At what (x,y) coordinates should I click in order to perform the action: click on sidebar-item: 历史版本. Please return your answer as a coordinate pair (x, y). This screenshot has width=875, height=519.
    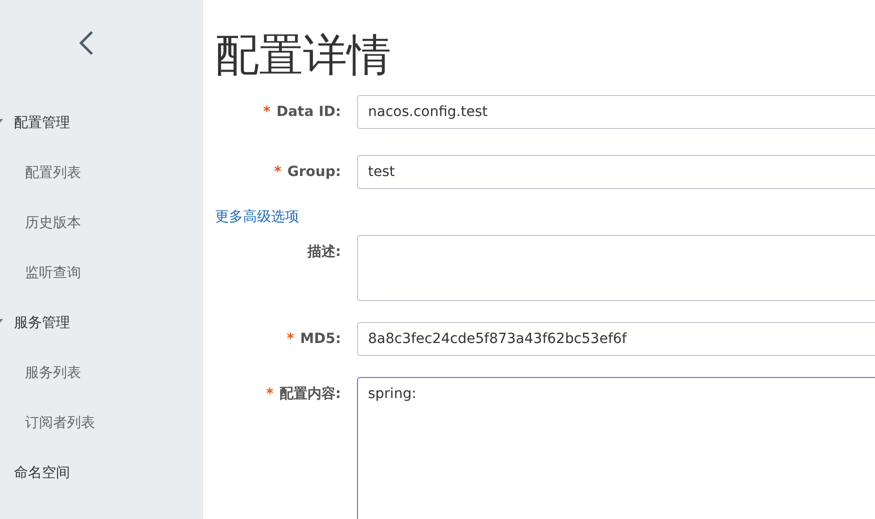
    Looking at the image, I should click on (53, 223).